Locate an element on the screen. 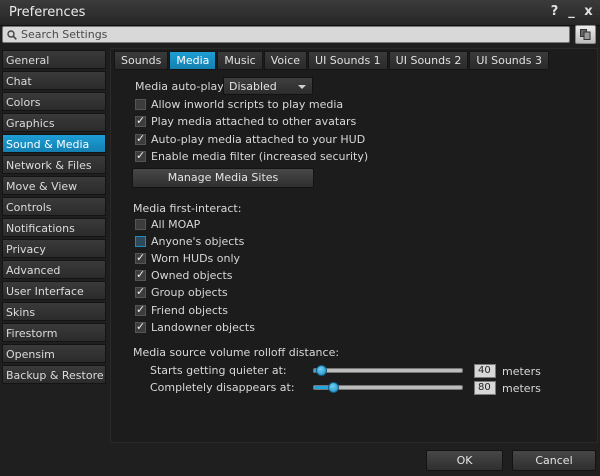 The height and width of the screenshot is (476, 600). tab-ui-sounds-2: UI Sounds 2 is located at coordinates (428, 60).